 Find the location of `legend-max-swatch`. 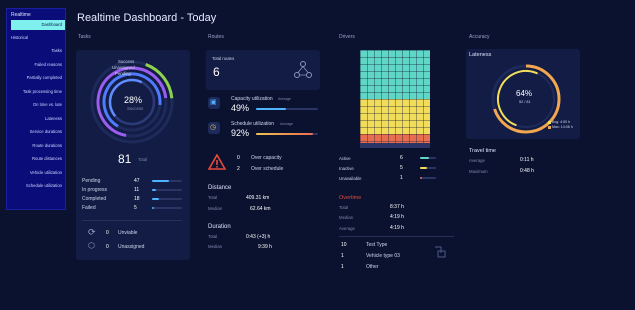

legend-max-swatch is located at coordinates (549, 127).